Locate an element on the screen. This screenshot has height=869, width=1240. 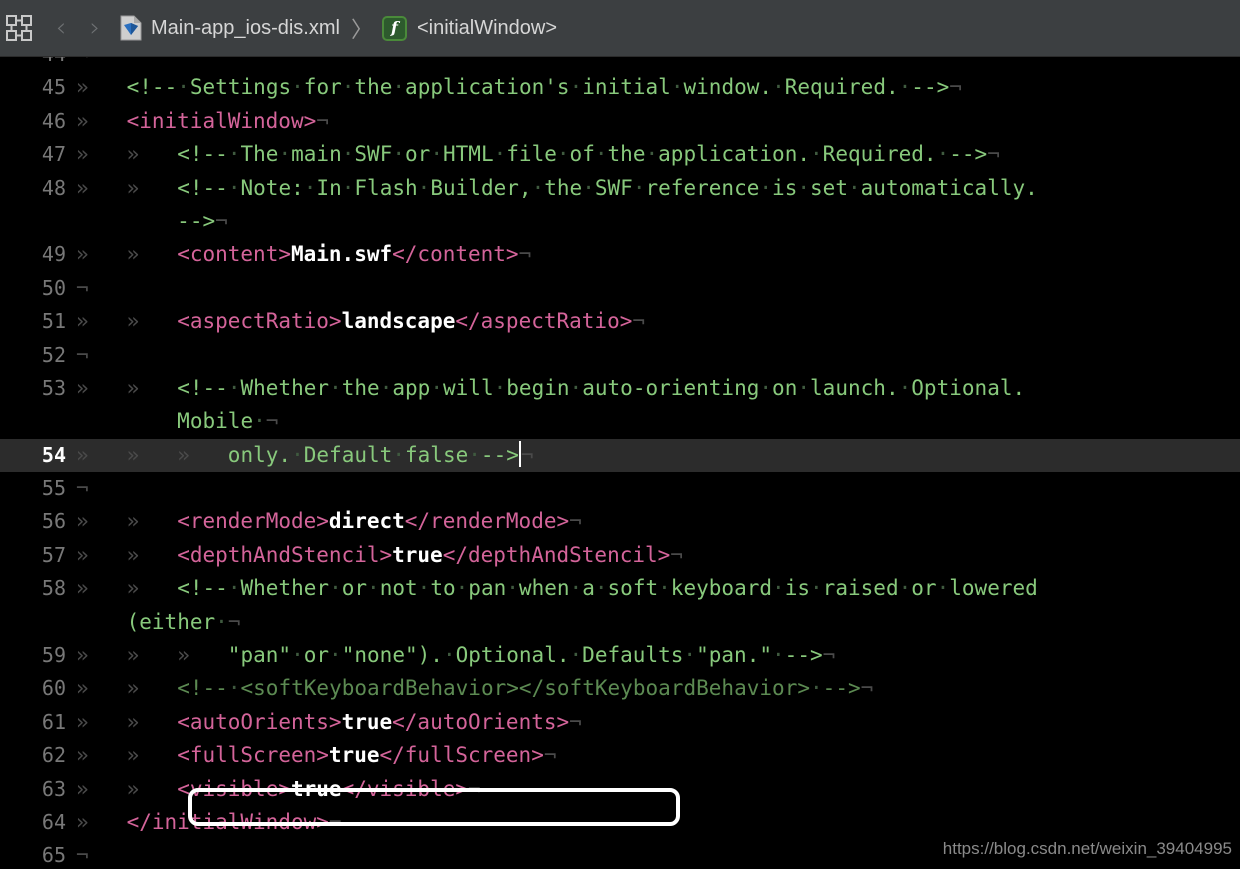
line-number: 47 is located at coordinates (53, 154).